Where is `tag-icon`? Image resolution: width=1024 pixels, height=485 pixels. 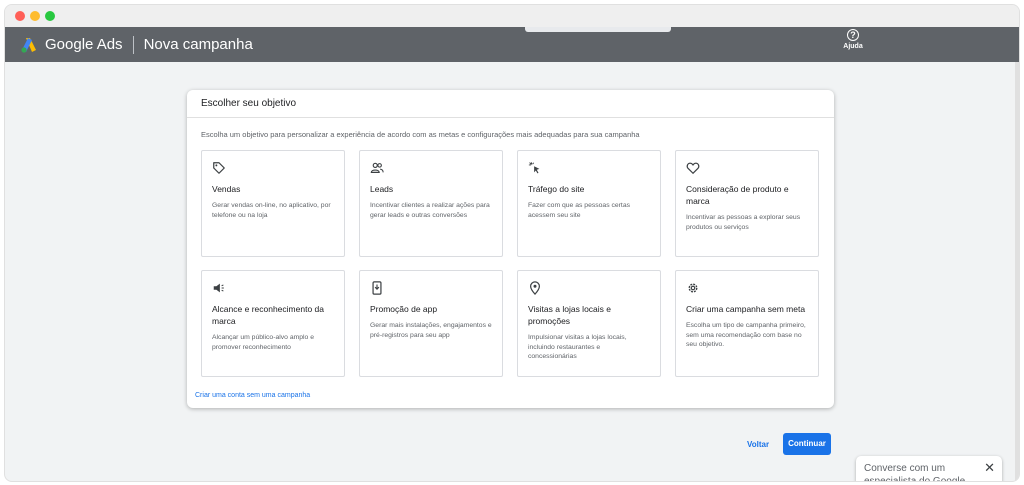
tag-icon is located at coordinates (219, 168).